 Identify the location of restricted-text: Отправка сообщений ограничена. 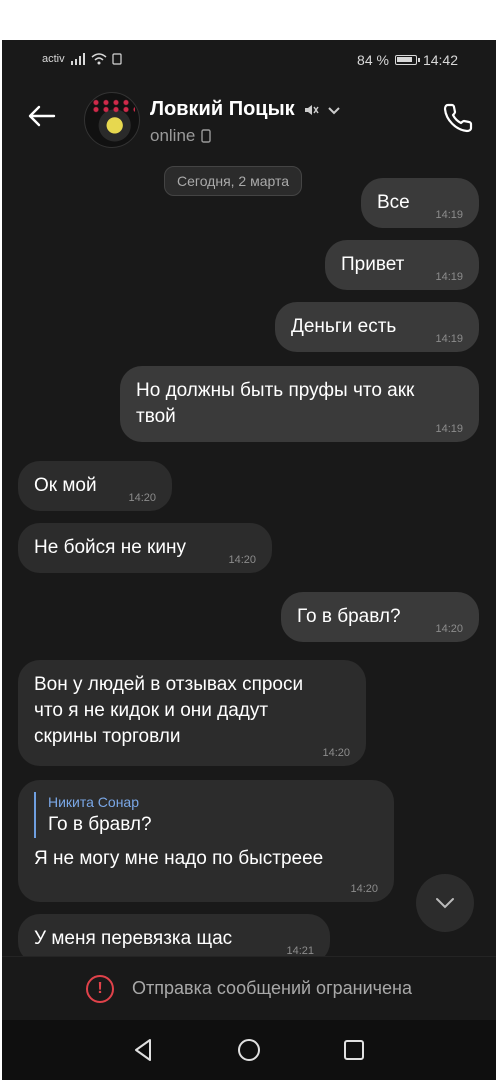
(272, 988).